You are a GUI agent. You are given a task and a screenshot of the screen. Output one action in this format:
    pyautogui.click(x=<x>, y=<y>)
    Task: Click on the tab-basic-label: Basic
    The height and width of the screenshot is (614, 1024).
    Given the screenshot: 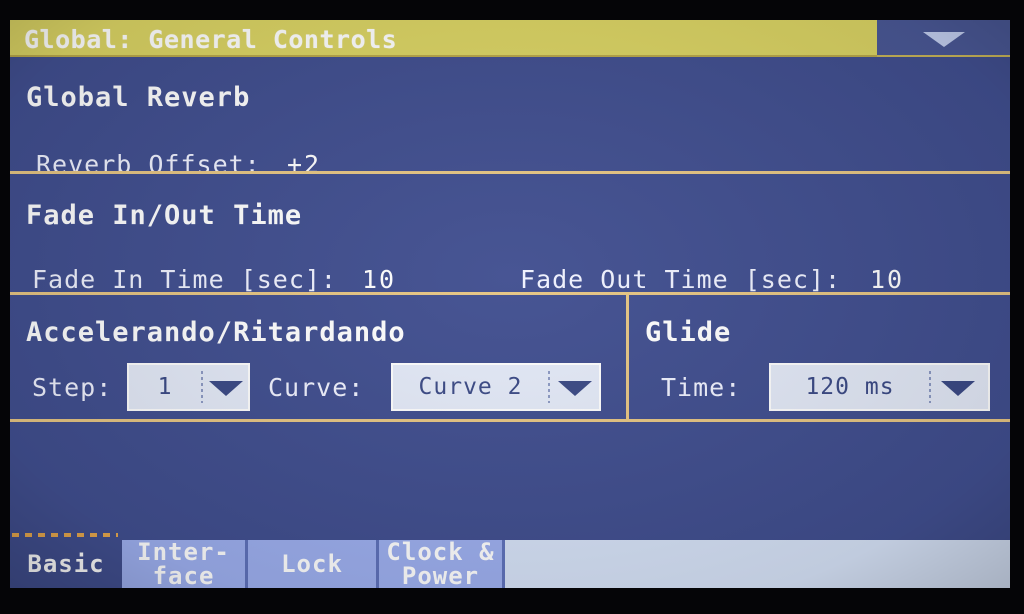 What is the action you would take?
    pyautogui.click(x=66, y=563)
    